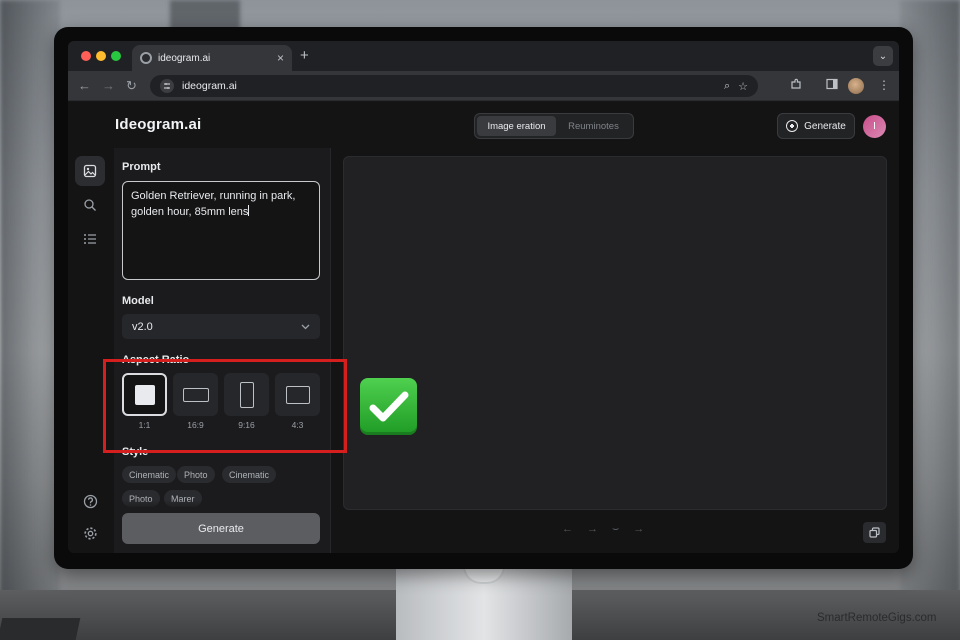  Describe the element at coordinates (221, 326) in the screenshot. I see `model-select: v2.0` at that location.